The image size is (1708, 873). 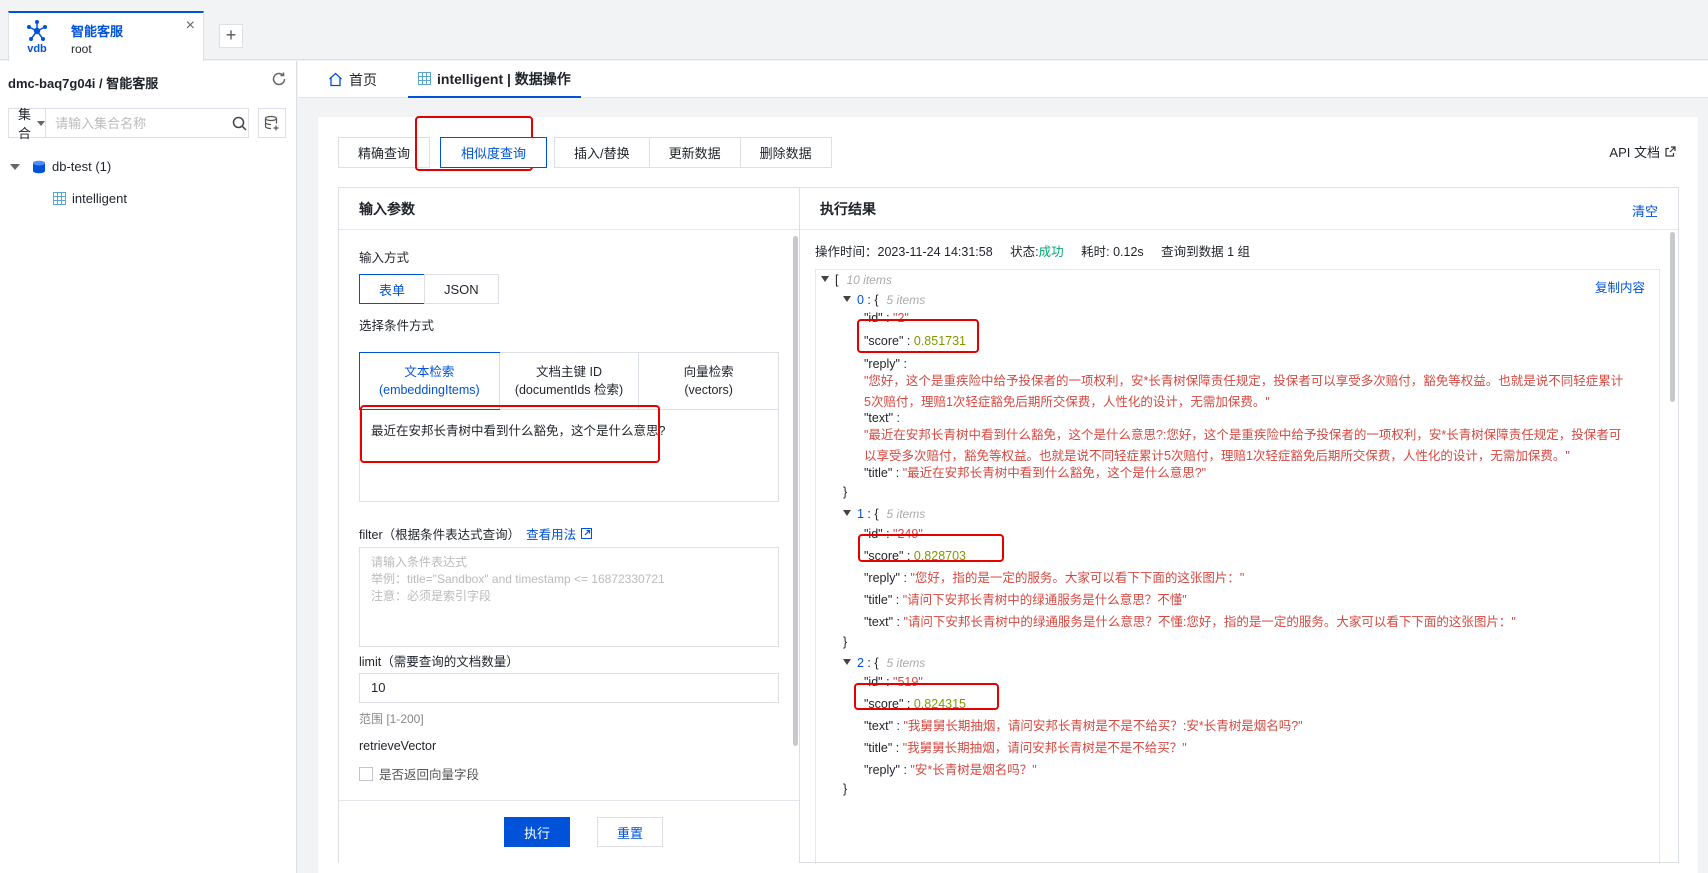 I want to click on database-add-icon, so click(x=271, y=123).